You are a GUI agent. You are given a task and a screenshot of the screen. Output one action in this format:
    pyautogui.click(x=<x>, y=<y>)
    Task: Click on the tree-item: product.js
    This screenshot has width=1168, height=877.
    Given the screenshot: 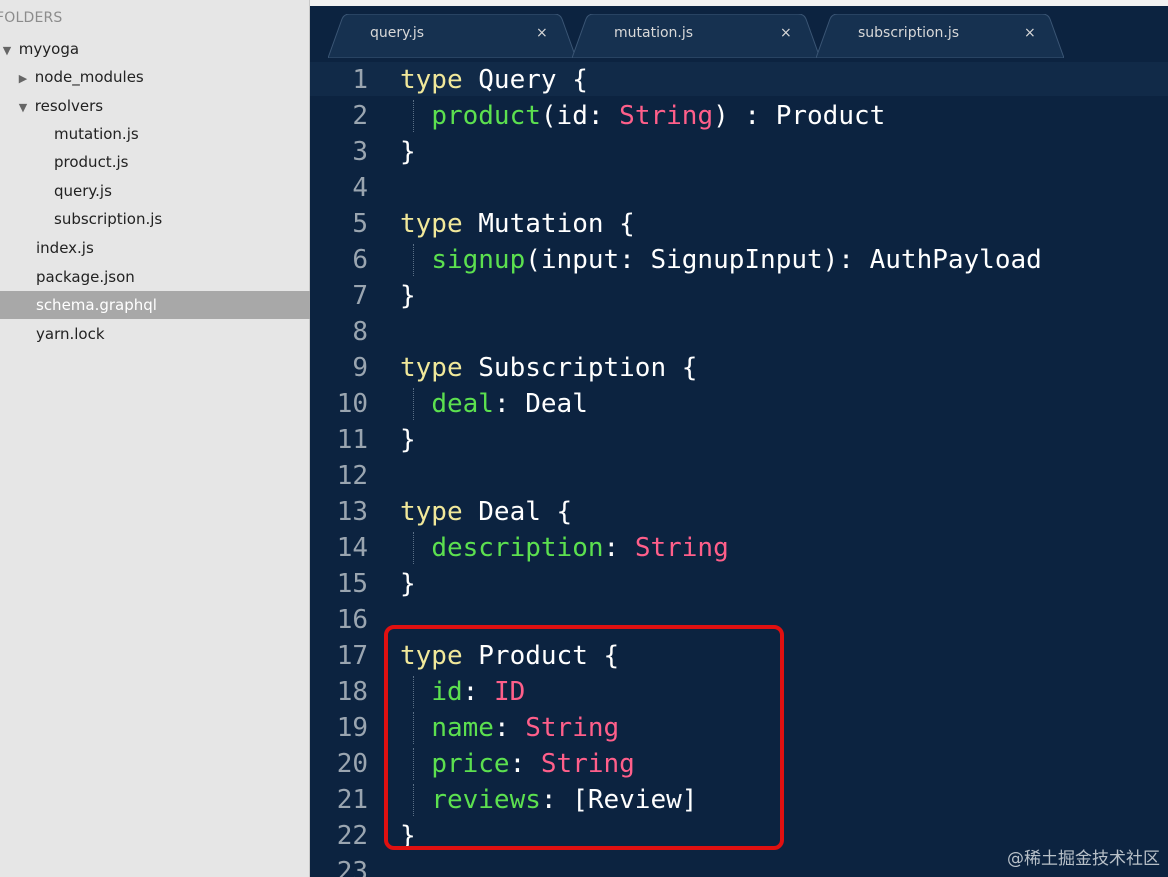 What is the action you would take?
    pyautogui.click(x=155, y=162)
    